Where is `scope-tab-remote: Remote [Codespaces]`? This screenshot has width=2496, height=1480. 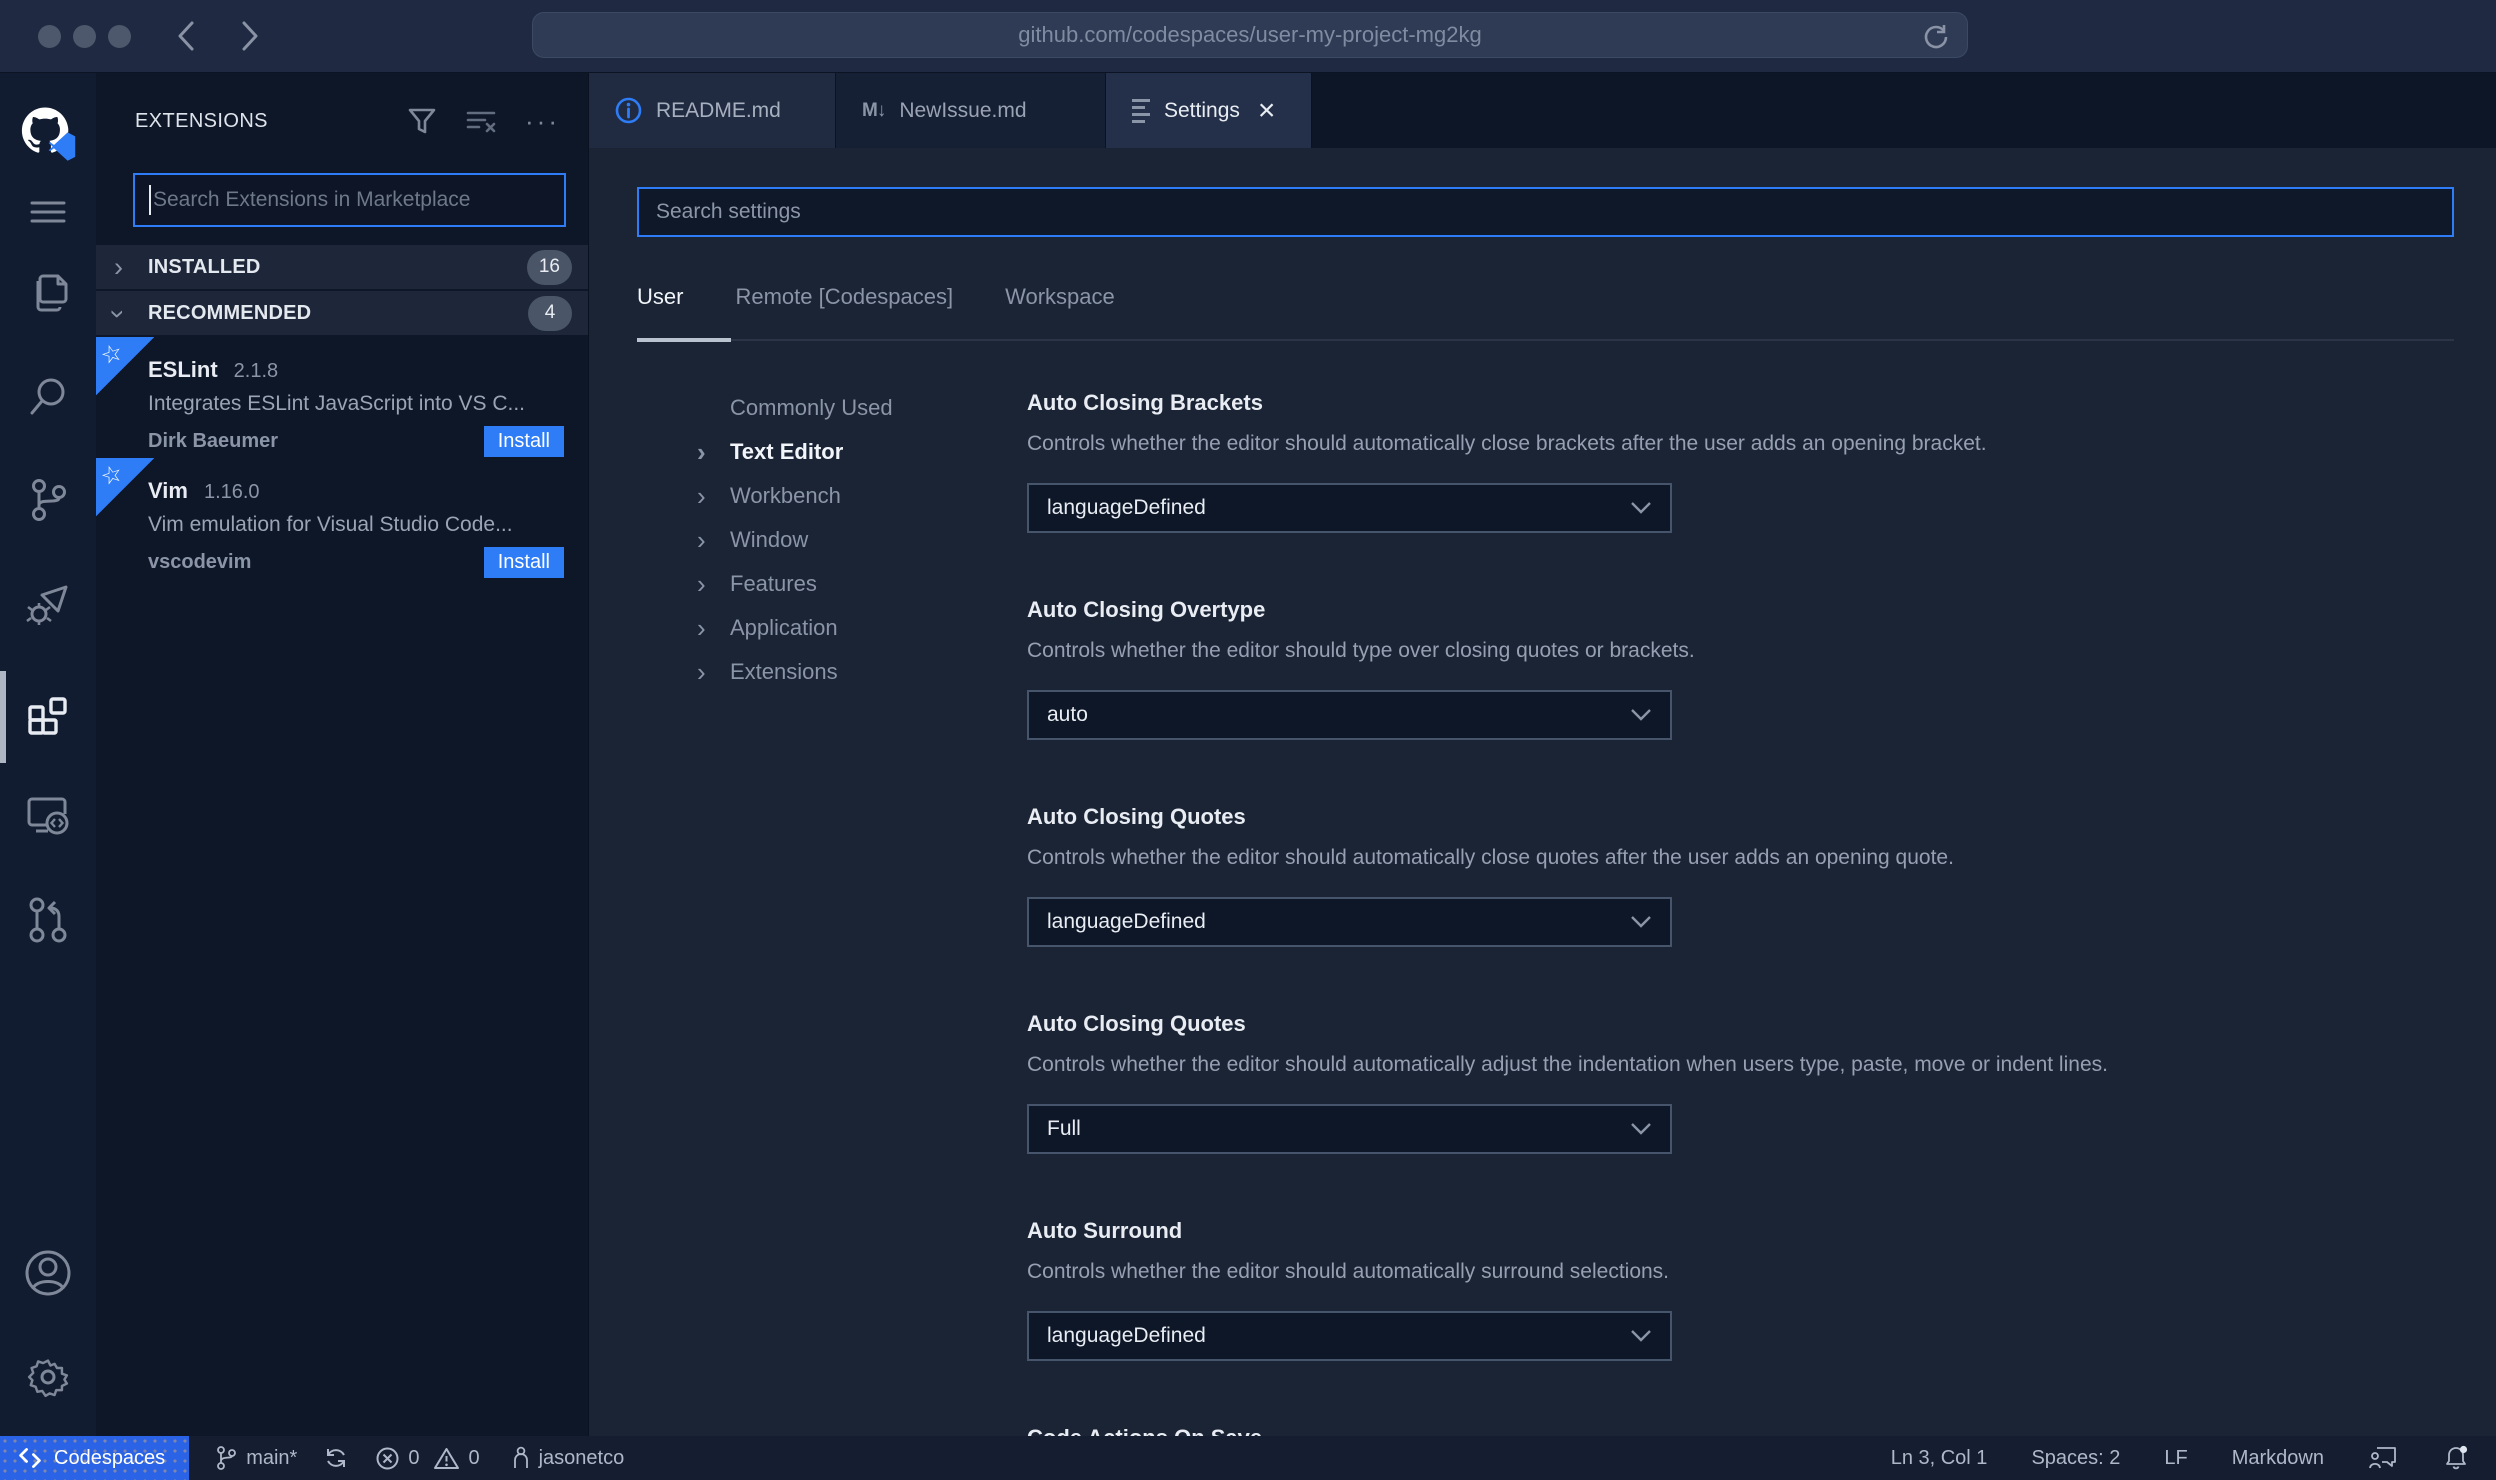
scope-tab-remote: Remote [Codespaces] is located at coordinates (844, 299).